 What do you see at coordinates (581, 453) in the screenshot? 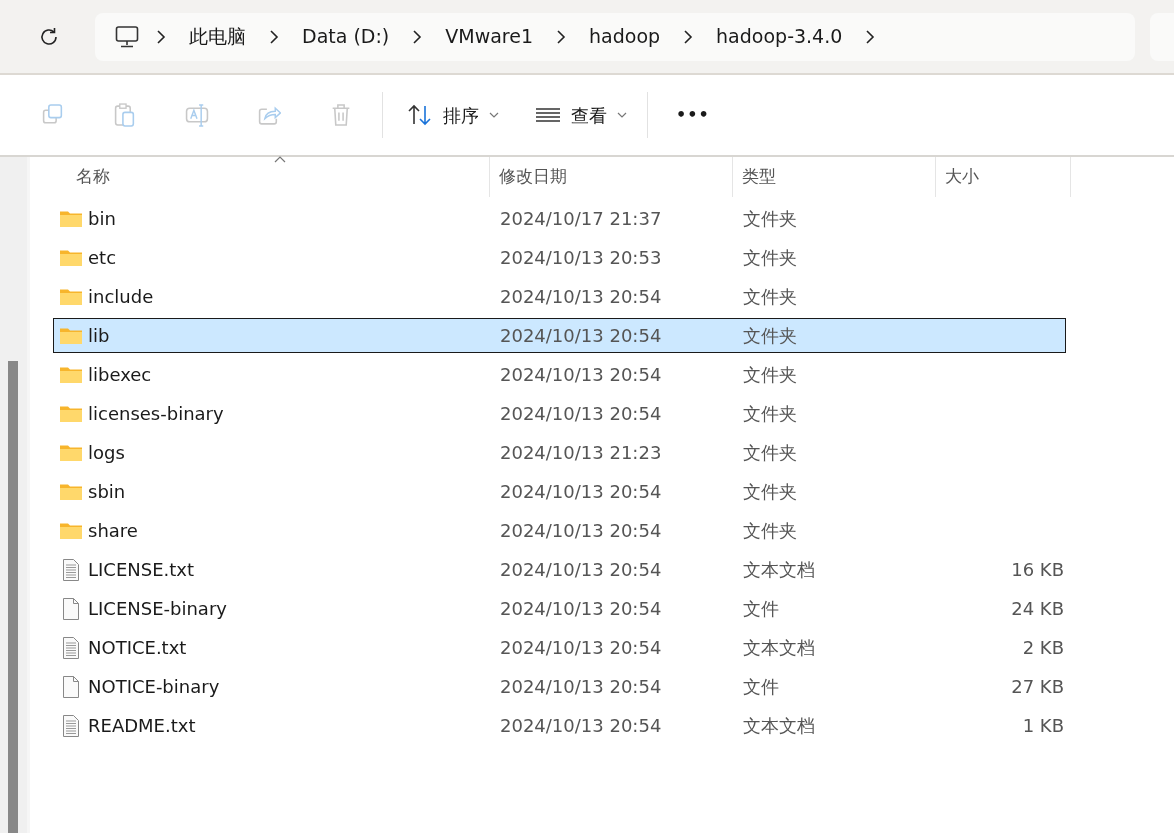
I see `date-cell-text: 2024/10/13 21:23` at bounding box center [581, 453].